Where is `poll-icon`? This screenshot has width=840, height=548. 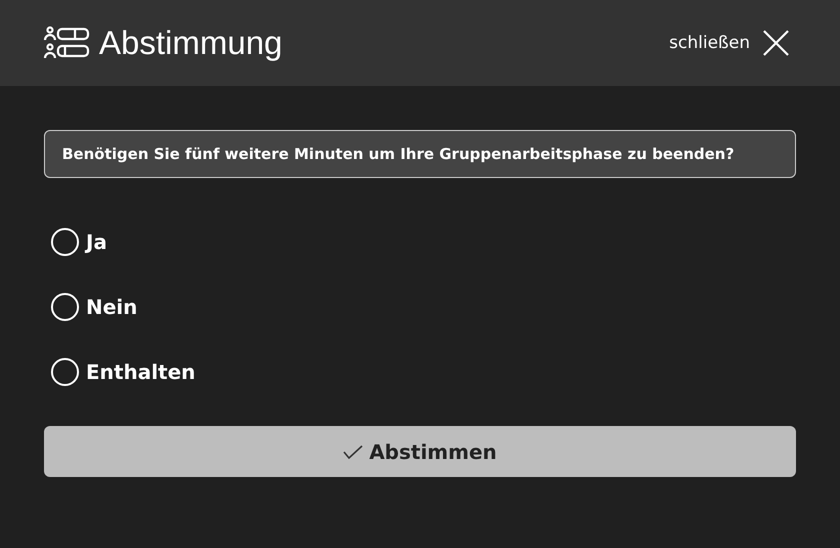 poll-icon is located at coordinates (67, 43).